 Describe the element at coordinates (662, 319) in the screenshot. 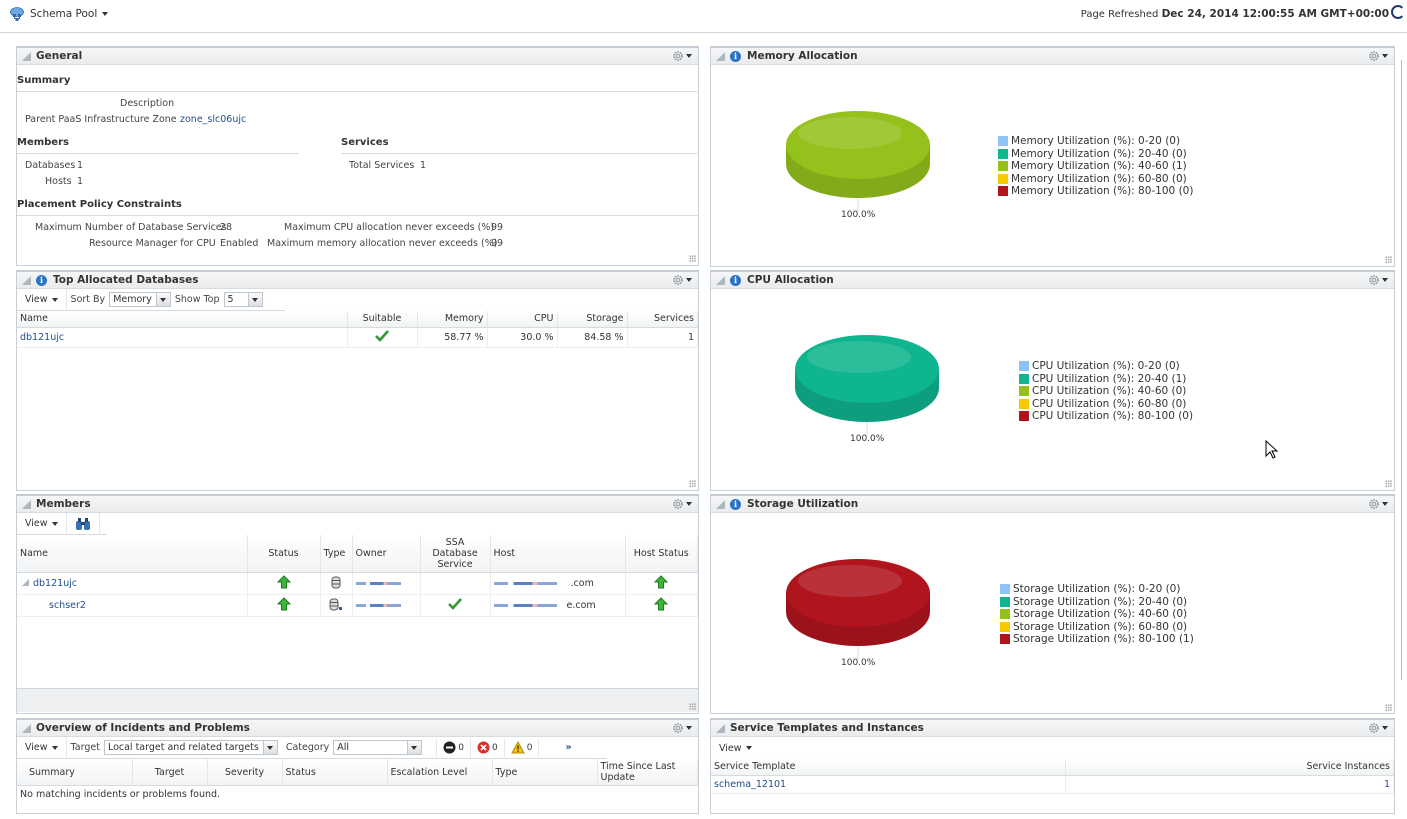

I see `col-services: Services` at that location.